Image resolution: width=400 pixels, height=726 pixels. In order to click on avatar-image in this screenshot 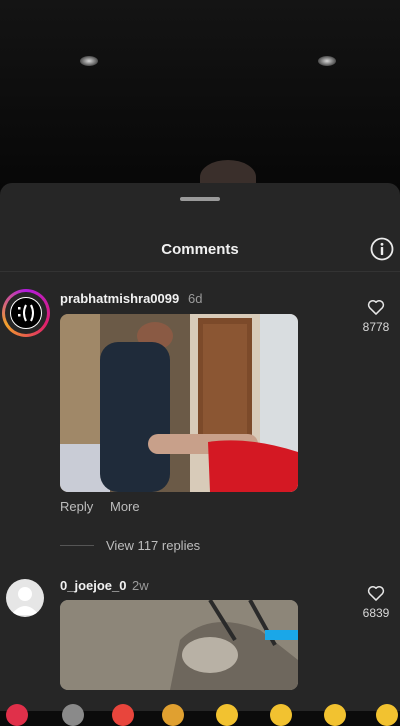, I will do `click(26, 313)`.